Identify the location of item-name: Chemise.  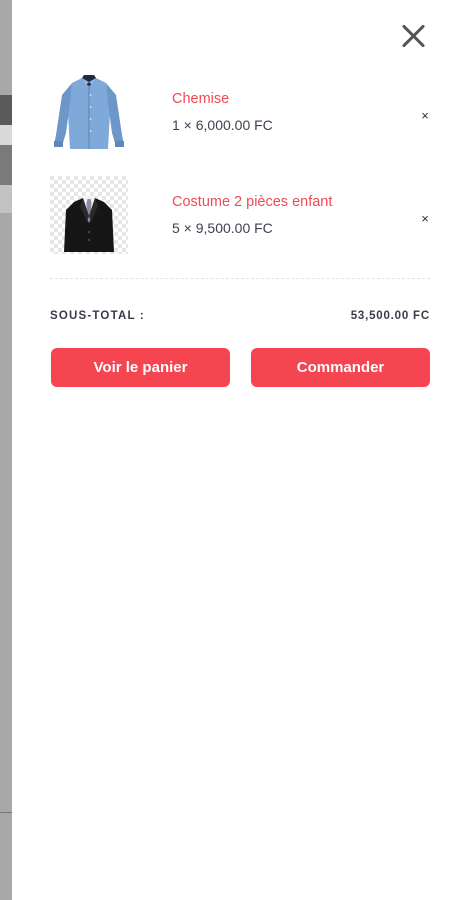
(200, 99).